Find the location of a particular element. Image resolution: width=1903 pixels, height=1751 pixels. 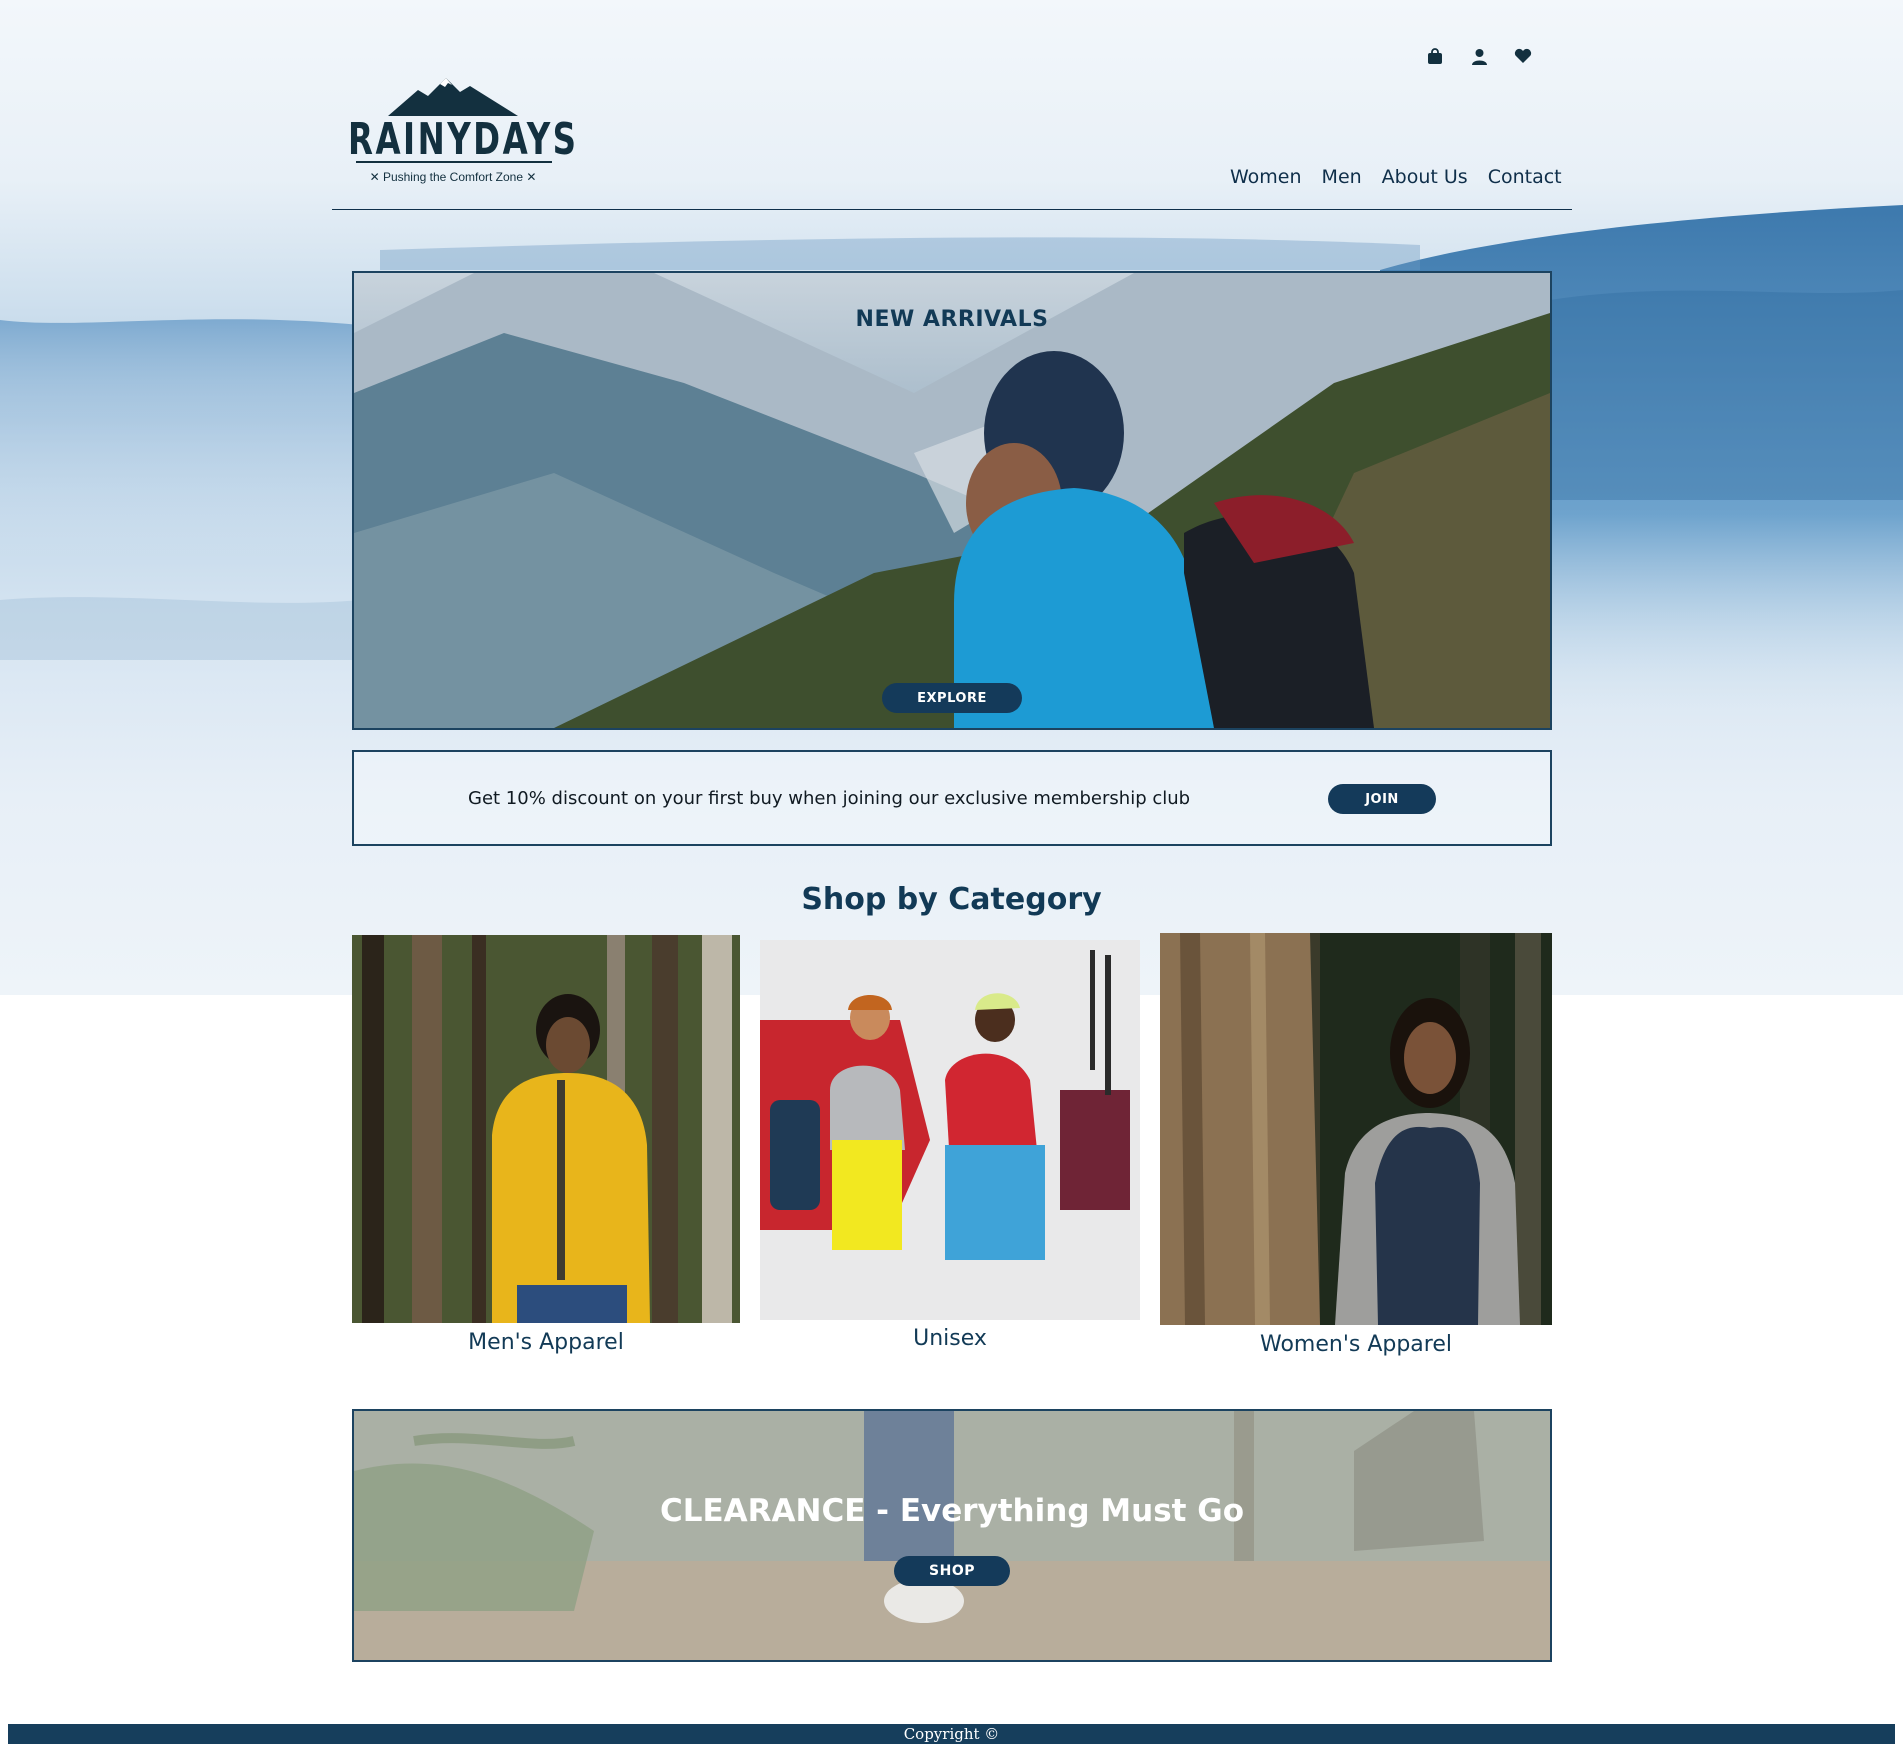

unisex-photo is located at coordinates (950, 1130).